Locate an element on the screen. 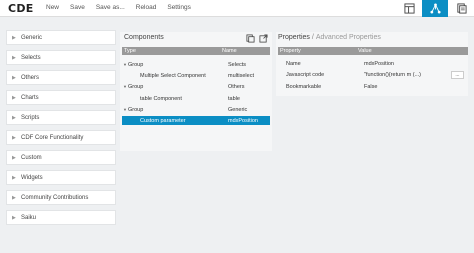 This screenshot has height=253, width=474. components-title: Components is located at coordinates (144, 37).